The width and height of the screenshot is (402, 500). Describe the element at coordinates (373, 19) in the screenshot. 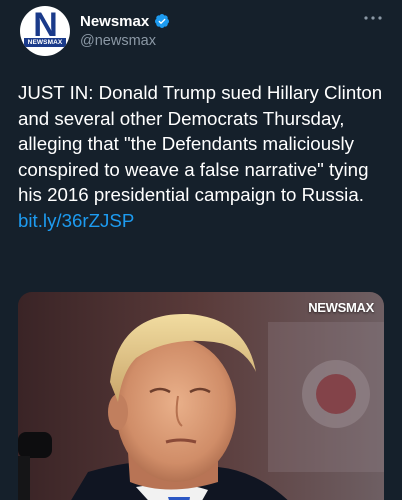

I see `more-options-icon` at that location.